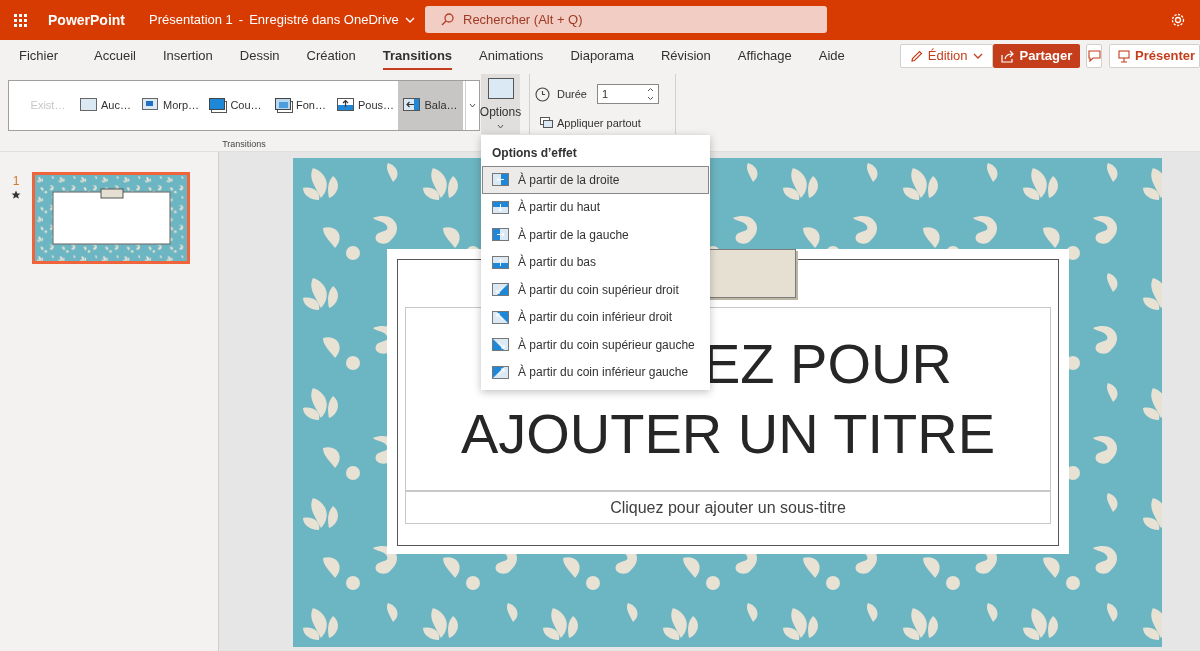  What do you see at coordinates (650, 94) in the screenshot?
I see `spinner-icon` at bounding box center [650, 94].